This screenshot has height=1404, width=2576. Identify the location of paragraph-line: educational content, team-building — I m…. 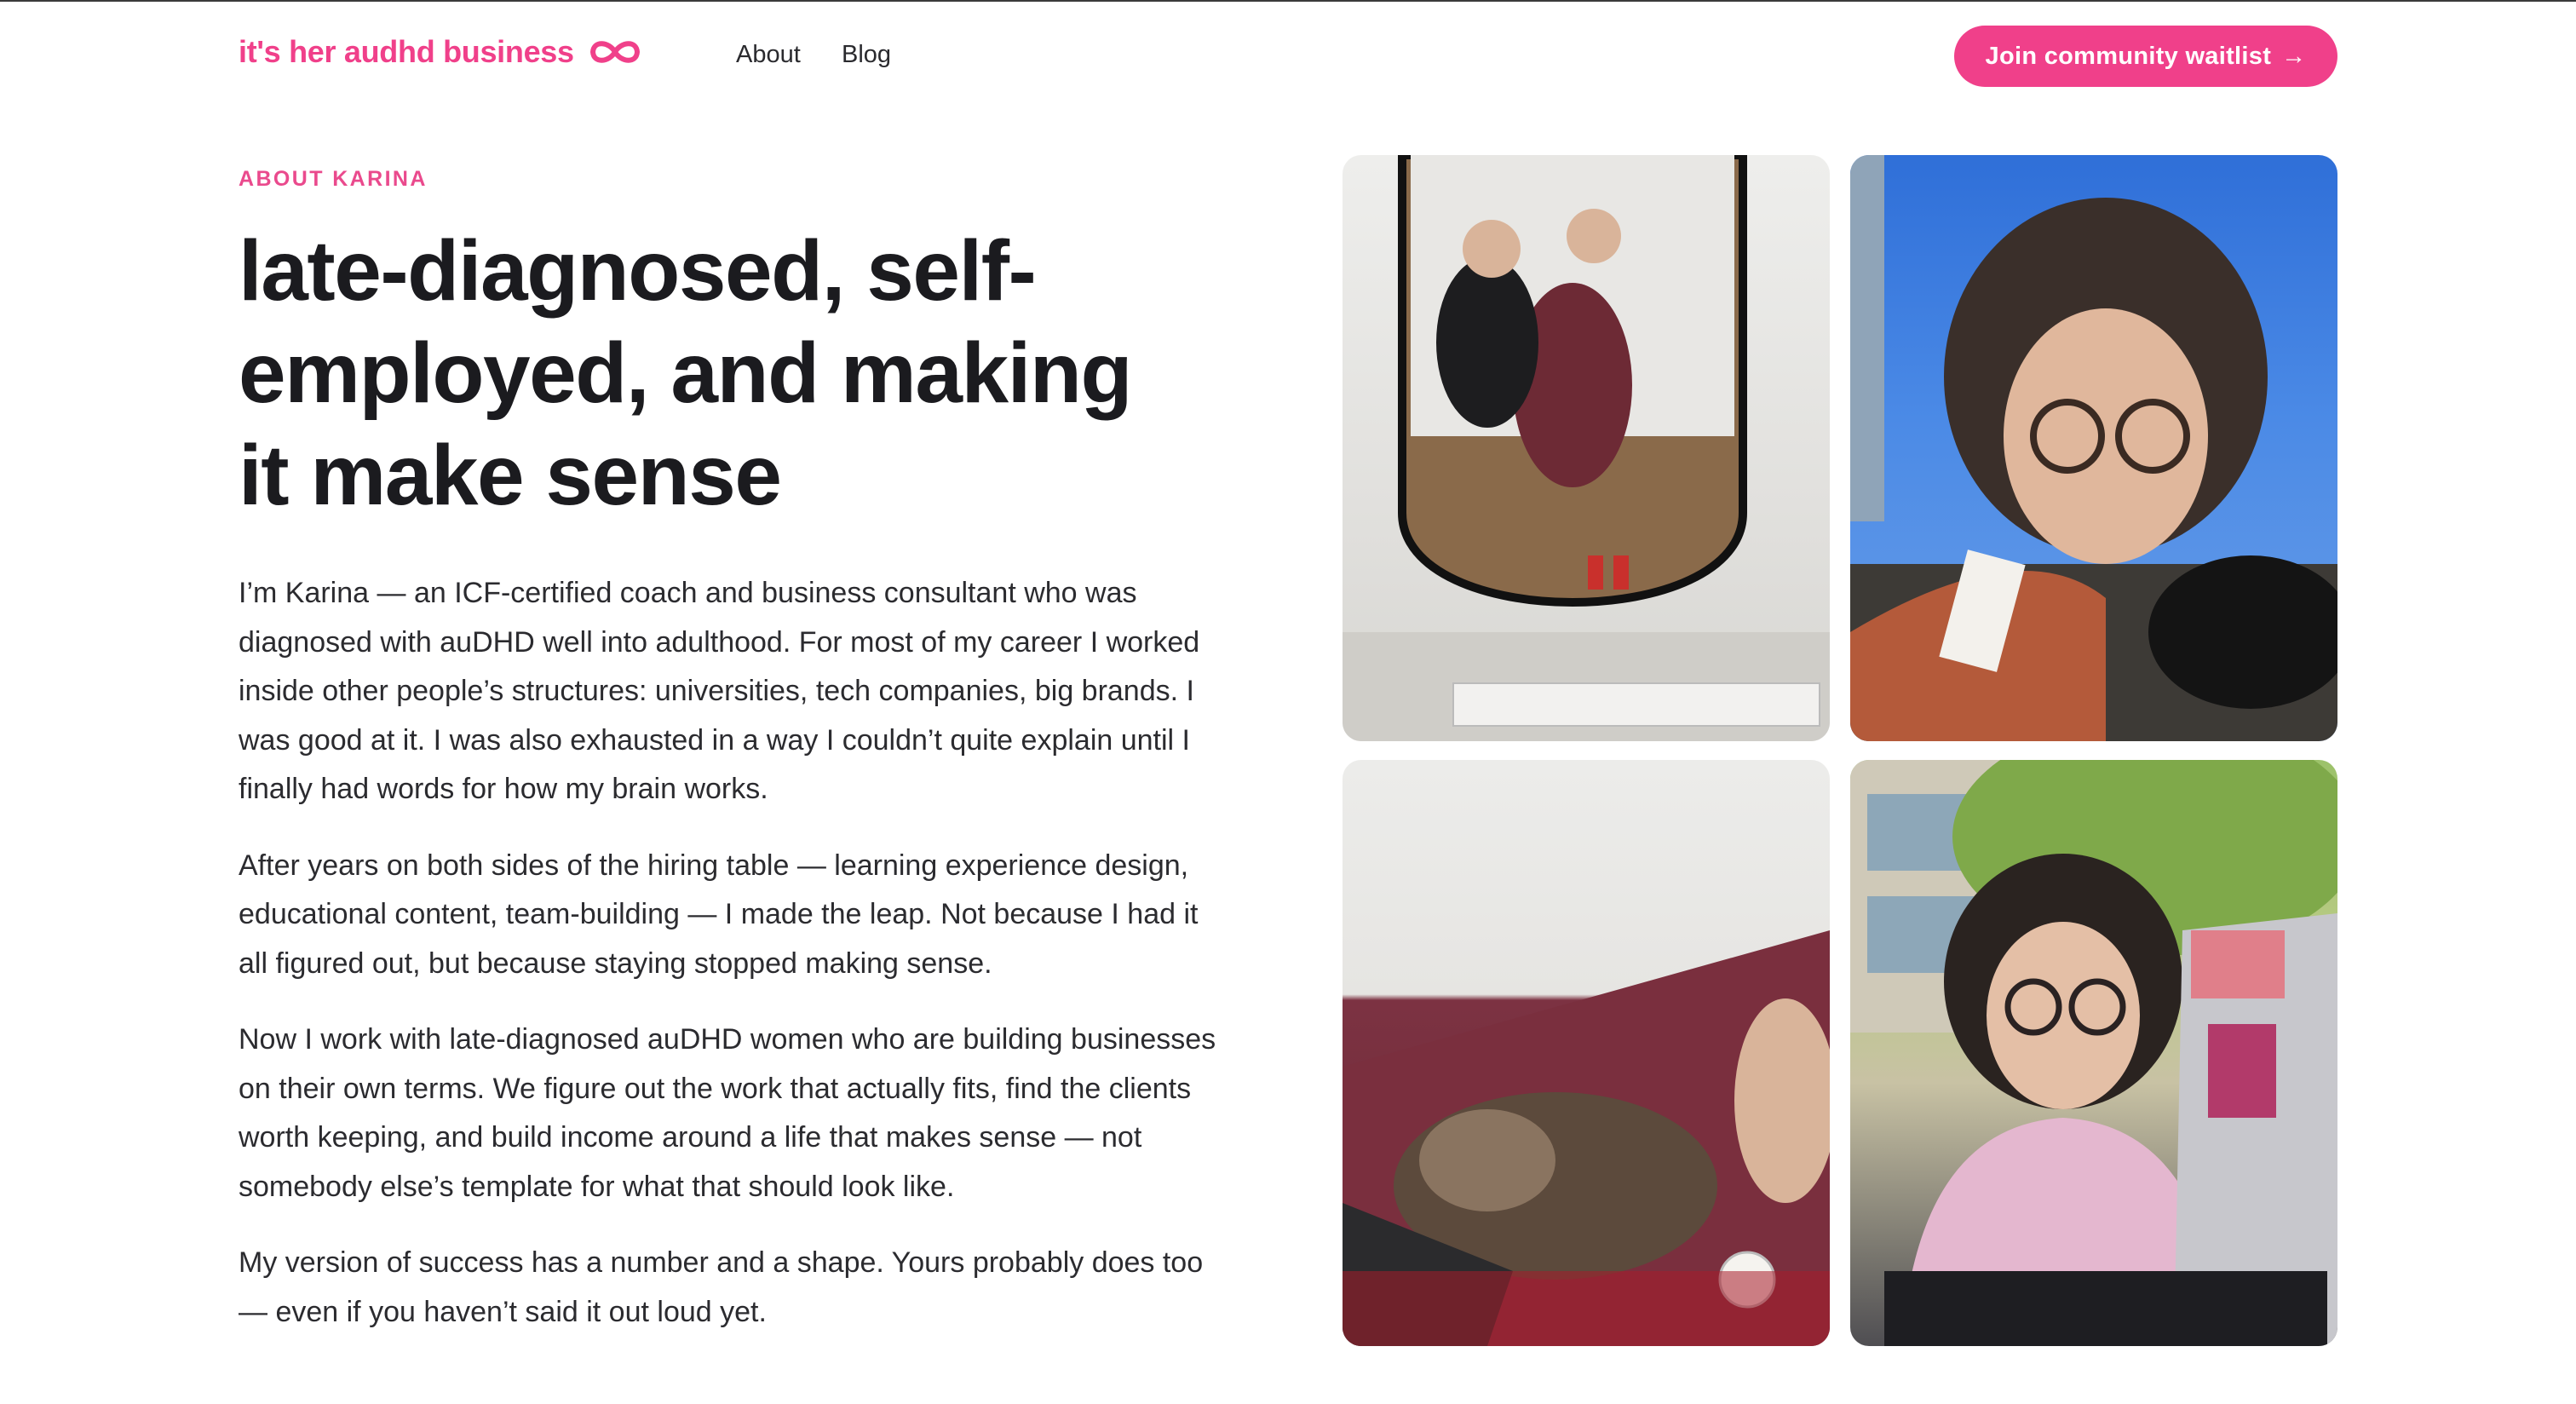
(719, 914).